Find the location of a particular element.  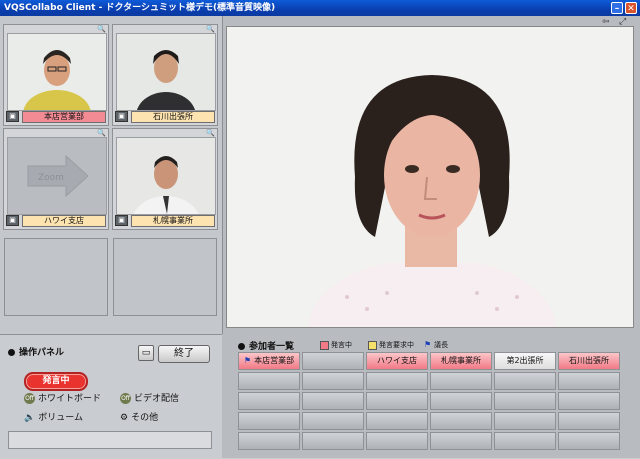

flag-icon: ⚑ is located at coordinates (428, 344).